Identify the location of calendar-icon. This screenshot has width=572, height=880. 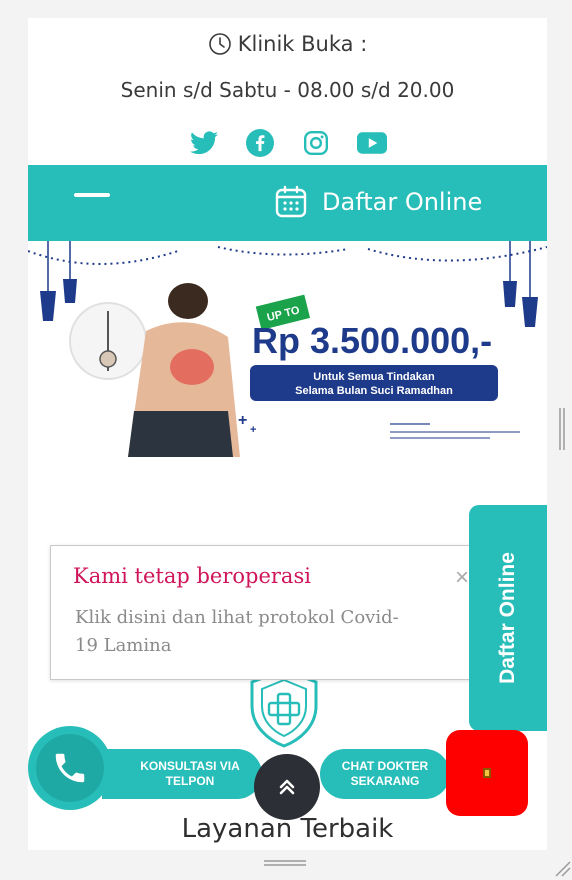
(291, 201).